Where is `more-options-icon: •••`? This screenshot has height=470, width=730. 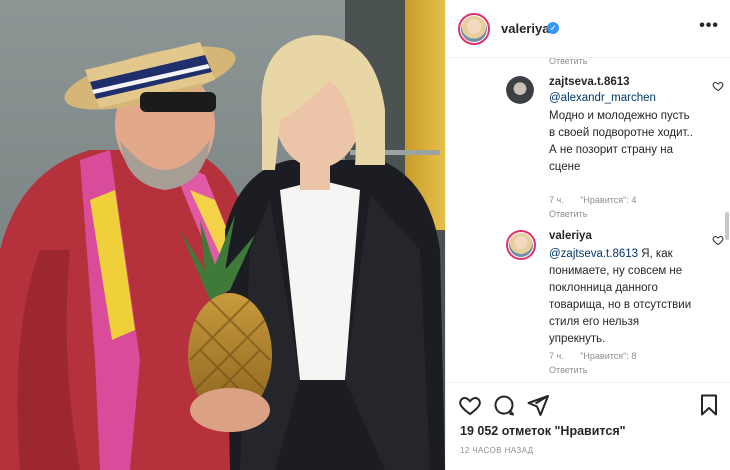
more-options-icon: ••• is located at coordinates (709, 26).